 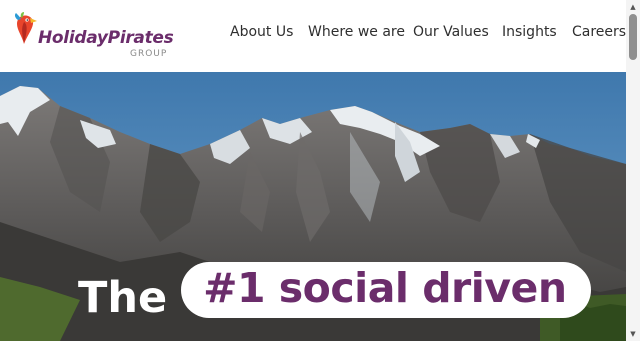 I want to click on page-scrollbar: ▲ ▼, so click(x=633, y=170).